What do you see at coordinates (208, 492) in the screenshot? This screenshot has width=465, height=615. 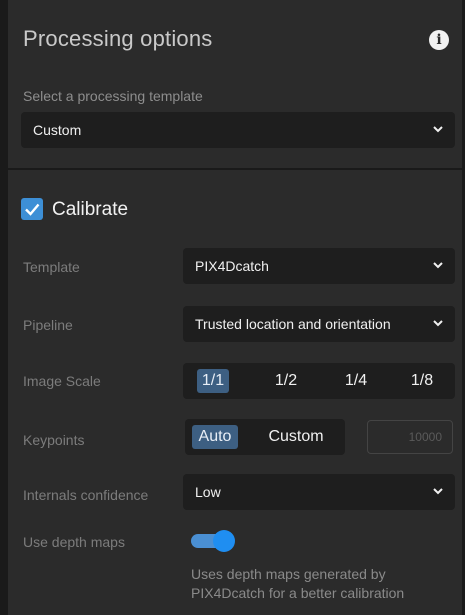 I see `internals-confidence-value: Low` at bounding box center [208, 492].